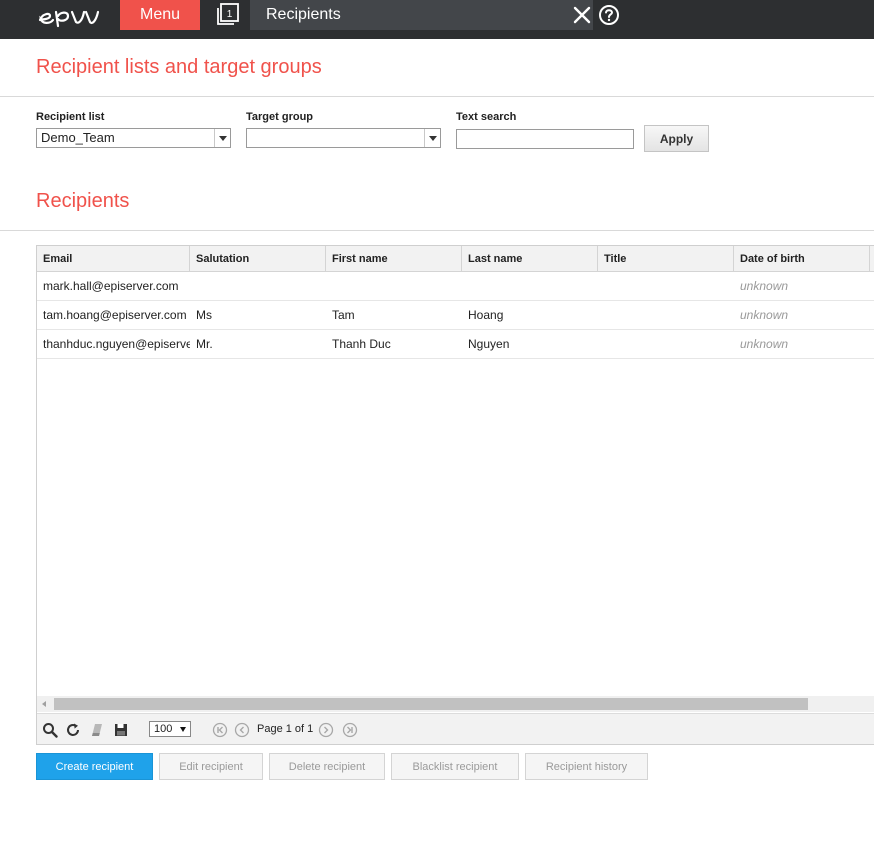 This screenshot has width=874, height=857. I want to click on page-size-select: 100, so click(170, 729).